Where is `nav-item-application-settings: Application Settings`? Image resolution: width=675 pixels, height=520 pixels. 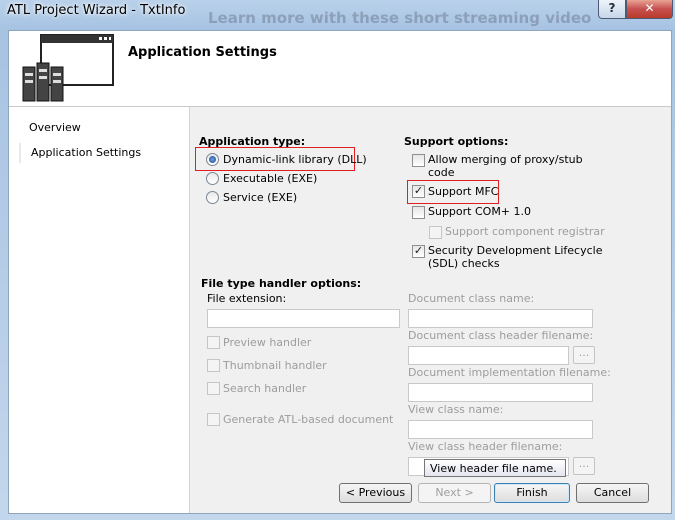
nav-item-application-settings: Application Settings is located at coordinates (109, 153).